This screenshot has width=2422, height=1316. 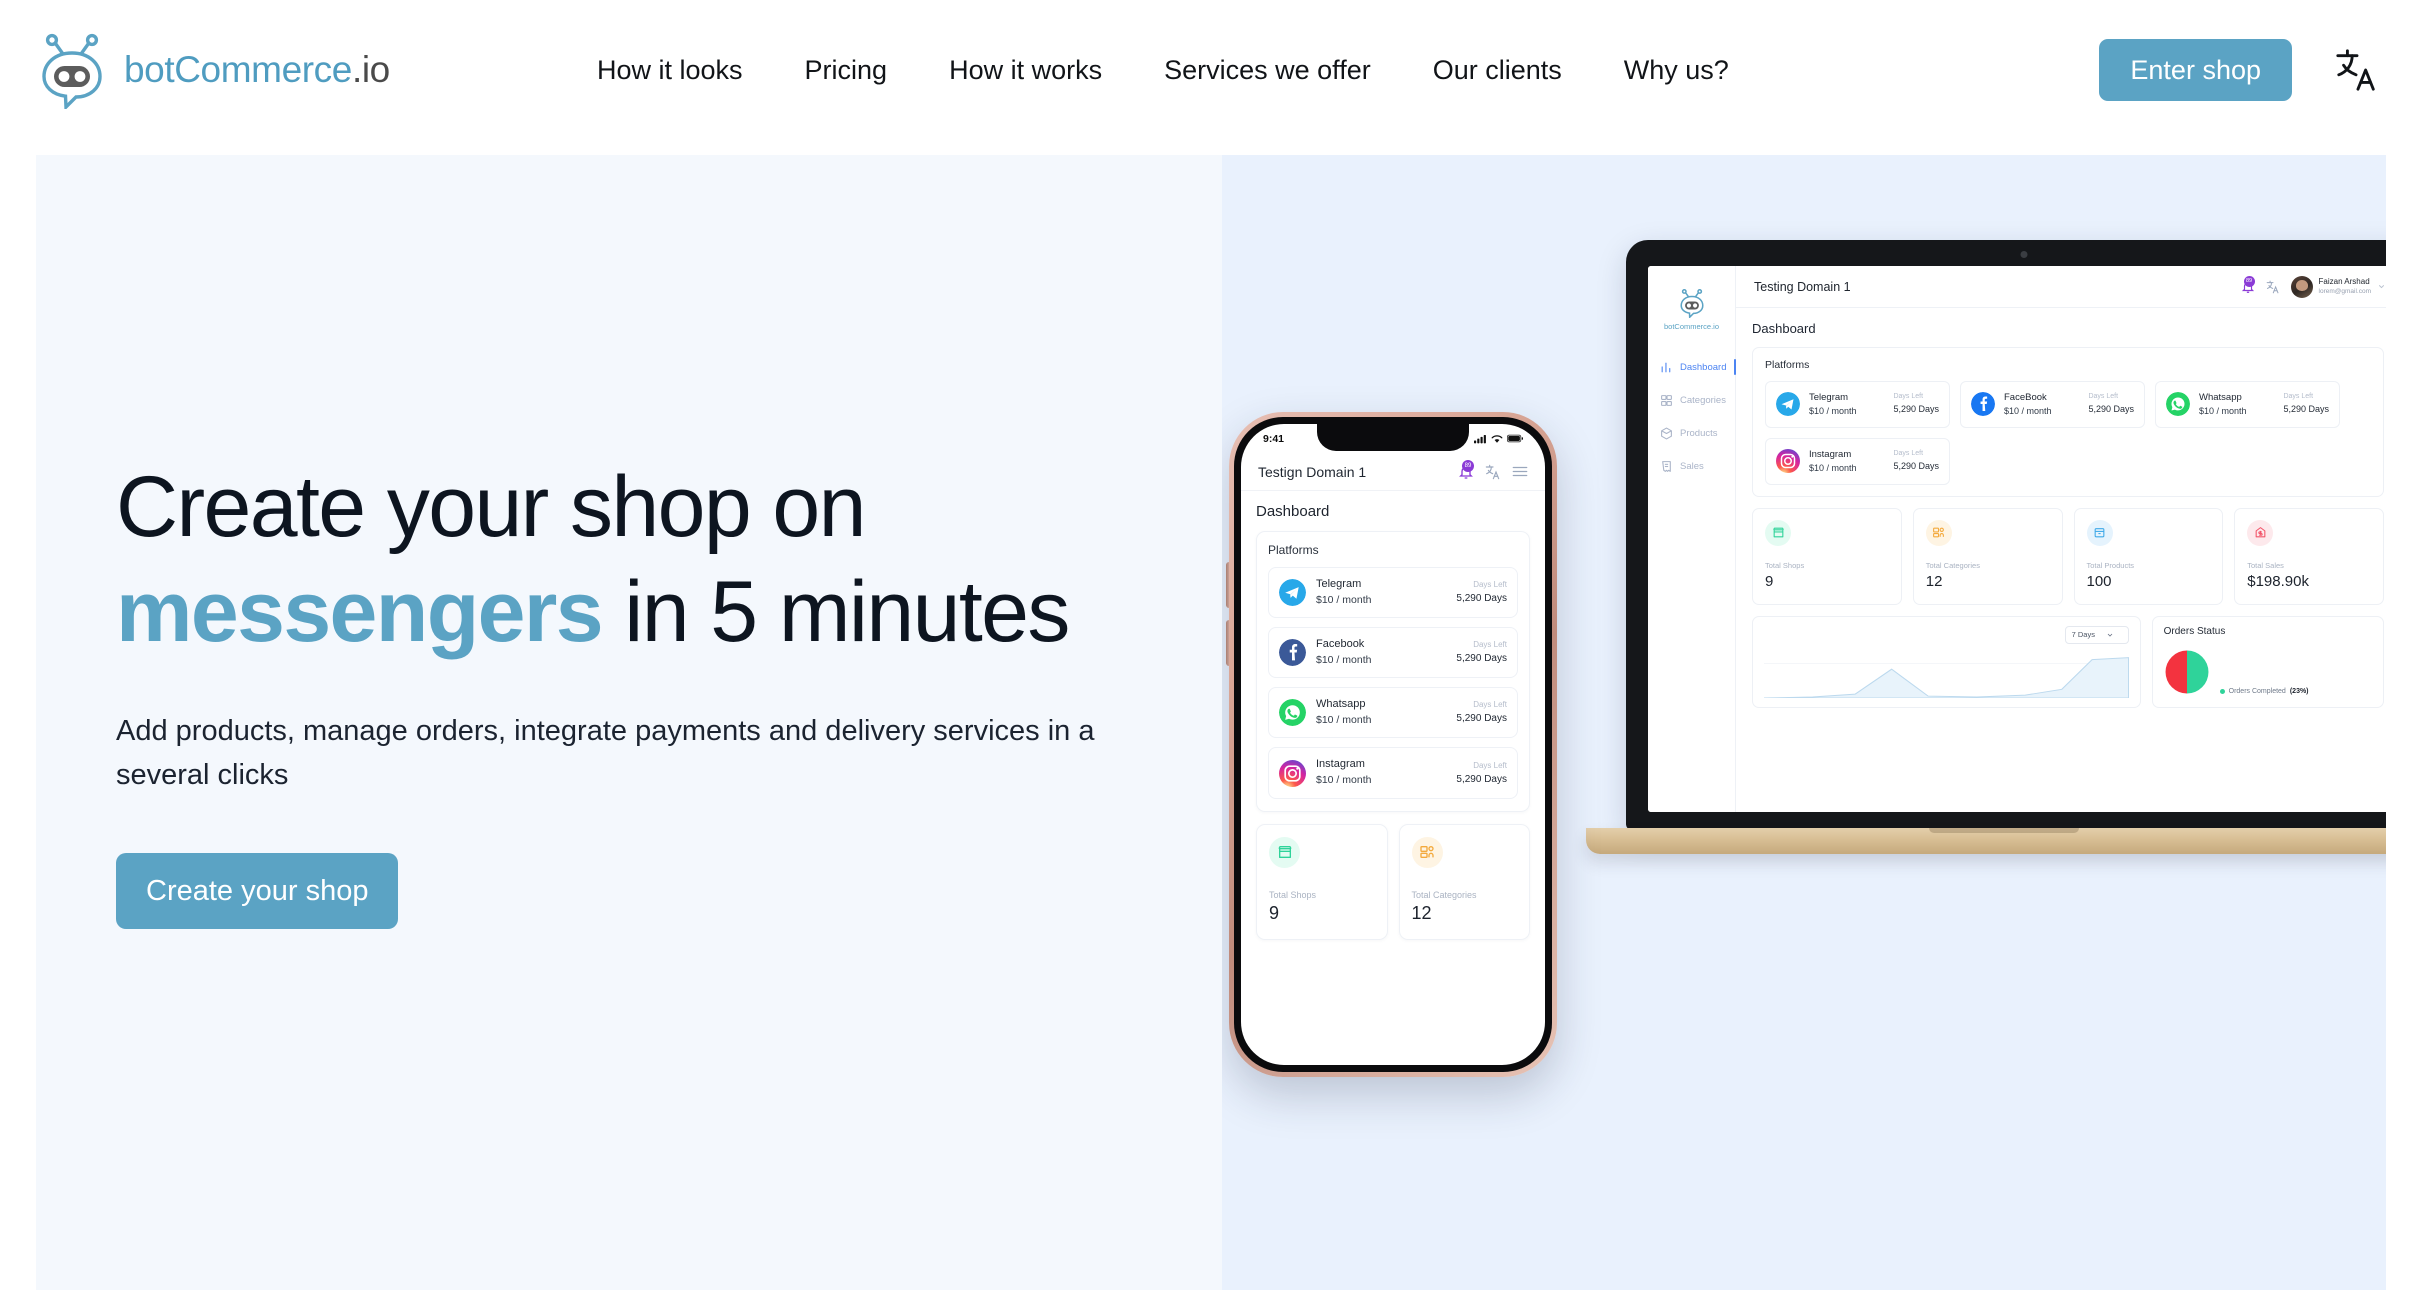 I want to click on brand-name-primary: botCommerce, so click(x=238, y=69).